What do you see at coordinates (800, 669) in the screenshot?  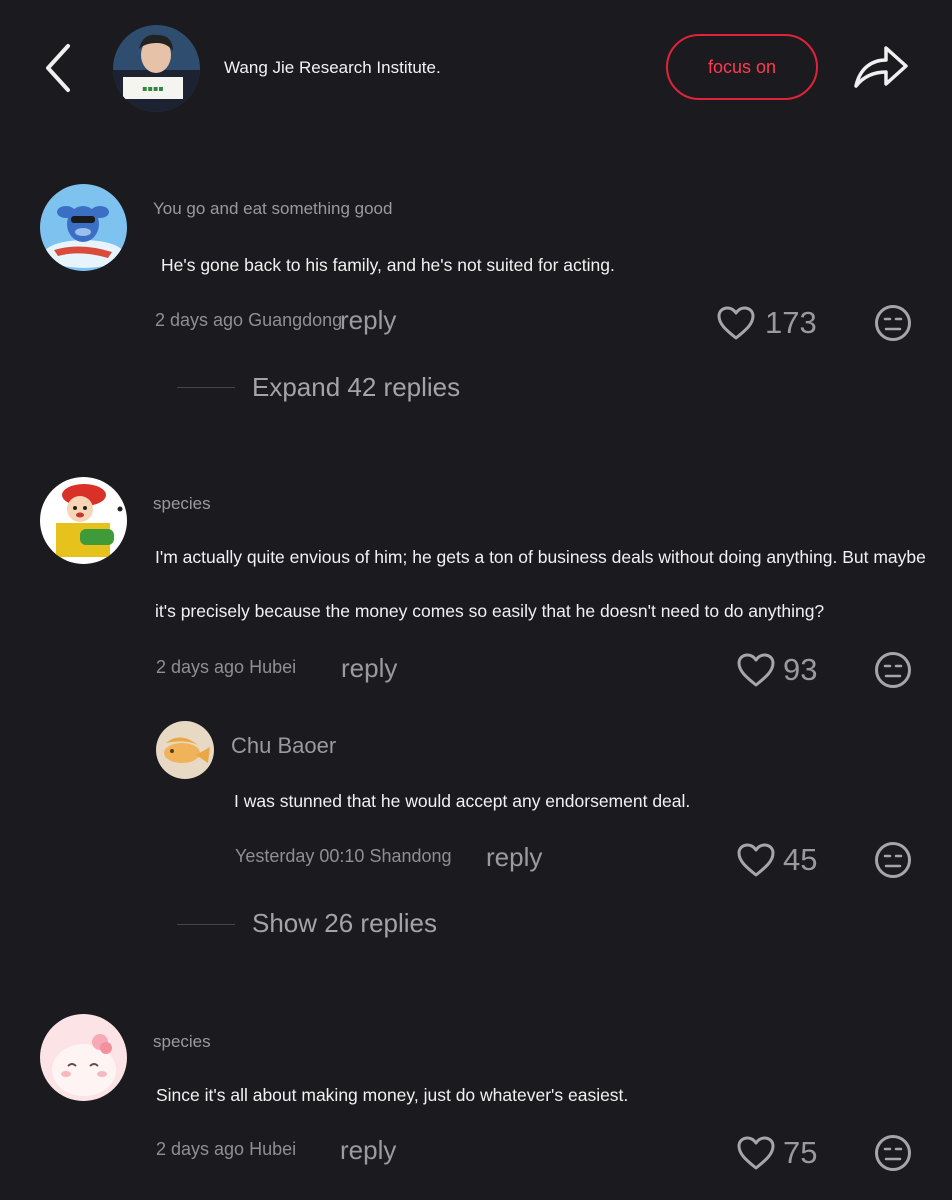 I see `like-count: 93` at bounding box center [800, 669].